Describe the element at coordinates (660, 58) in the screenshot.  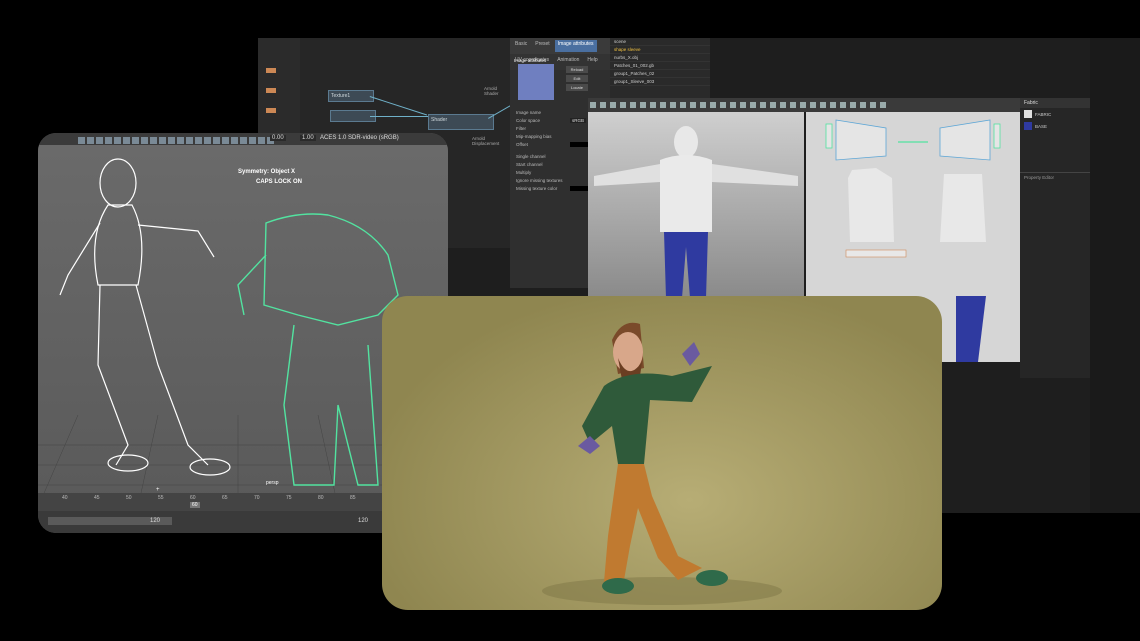
I see `outliner-item: nurbs_X.obj` at that location.